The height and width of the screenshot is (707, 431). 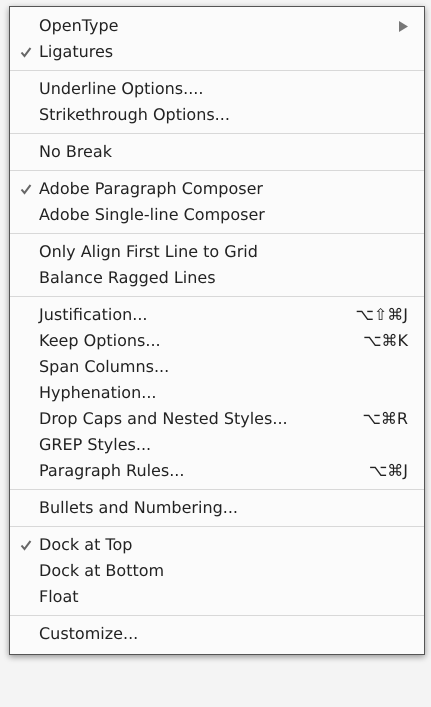 What do you see at coordinates (381, 315) in the screenshot?
I see `shortcut-text: ⌥⇧⌘J` at bounding box center [381, 315].